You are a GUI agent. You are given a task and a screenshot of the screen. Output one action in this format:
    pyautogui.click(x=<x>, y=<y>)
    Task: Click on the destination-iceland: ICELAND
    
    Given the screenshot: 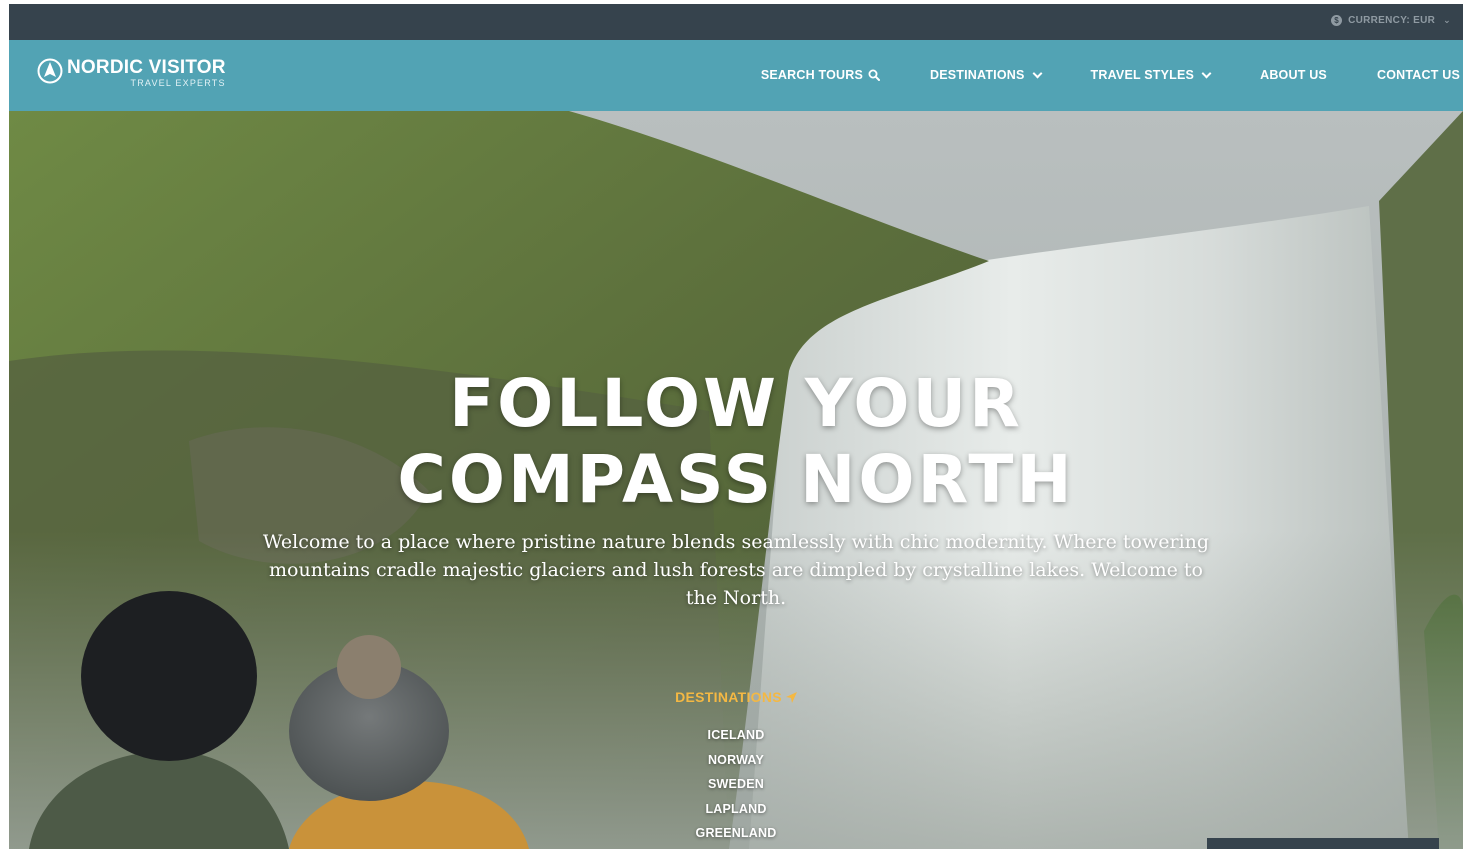 What is the action you would take?
    pyautogui.click(x=736, y=735)
    